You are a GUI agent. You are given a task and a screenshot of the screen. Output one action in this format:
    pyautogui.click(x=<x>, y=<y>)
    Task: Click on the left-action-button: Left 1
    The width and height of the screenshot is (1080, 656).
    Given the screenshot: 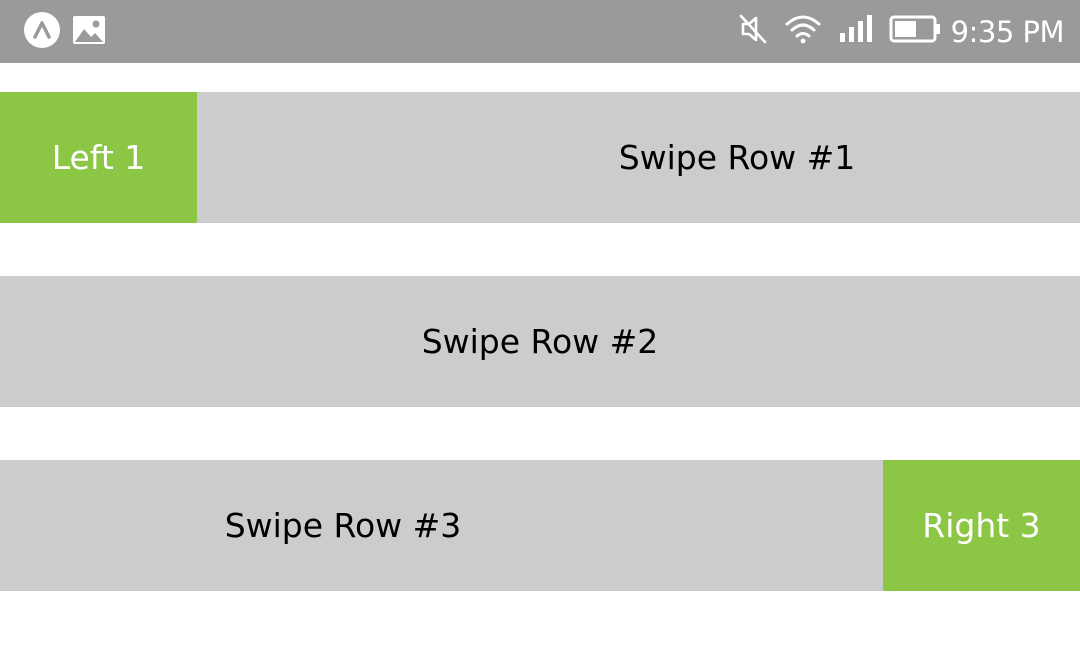 What is the action you would take?
    pyautogui.click(x=98, y=157)
    